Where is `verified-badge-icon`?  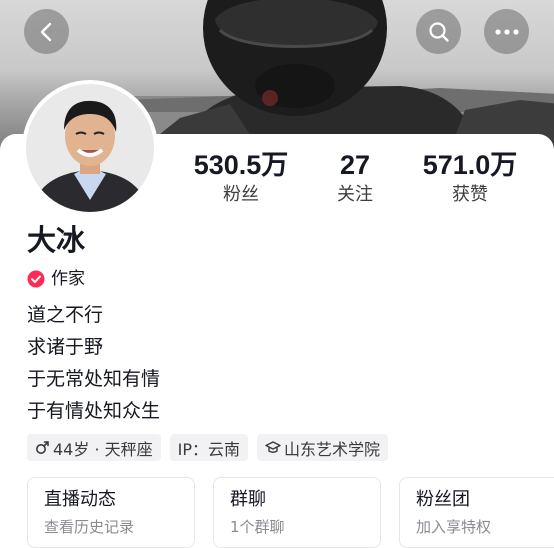
verified-badge-icon is located at coordinates (36, 279).